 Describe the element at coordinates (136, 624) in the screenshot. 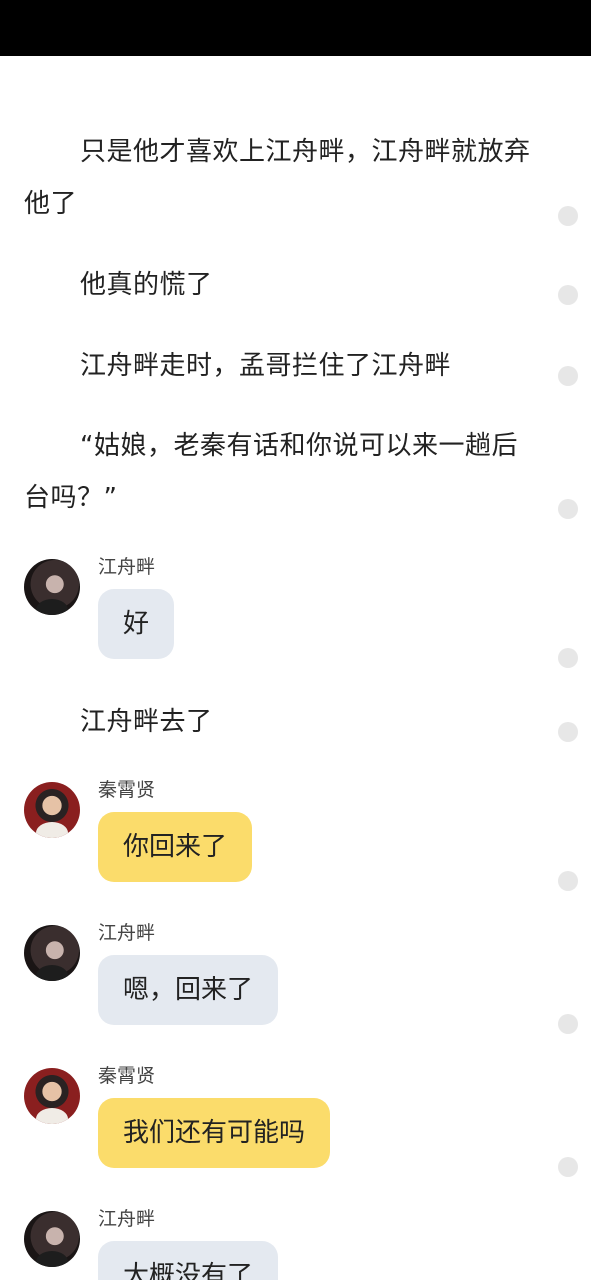

I see `message-bubble: 好` at that location.